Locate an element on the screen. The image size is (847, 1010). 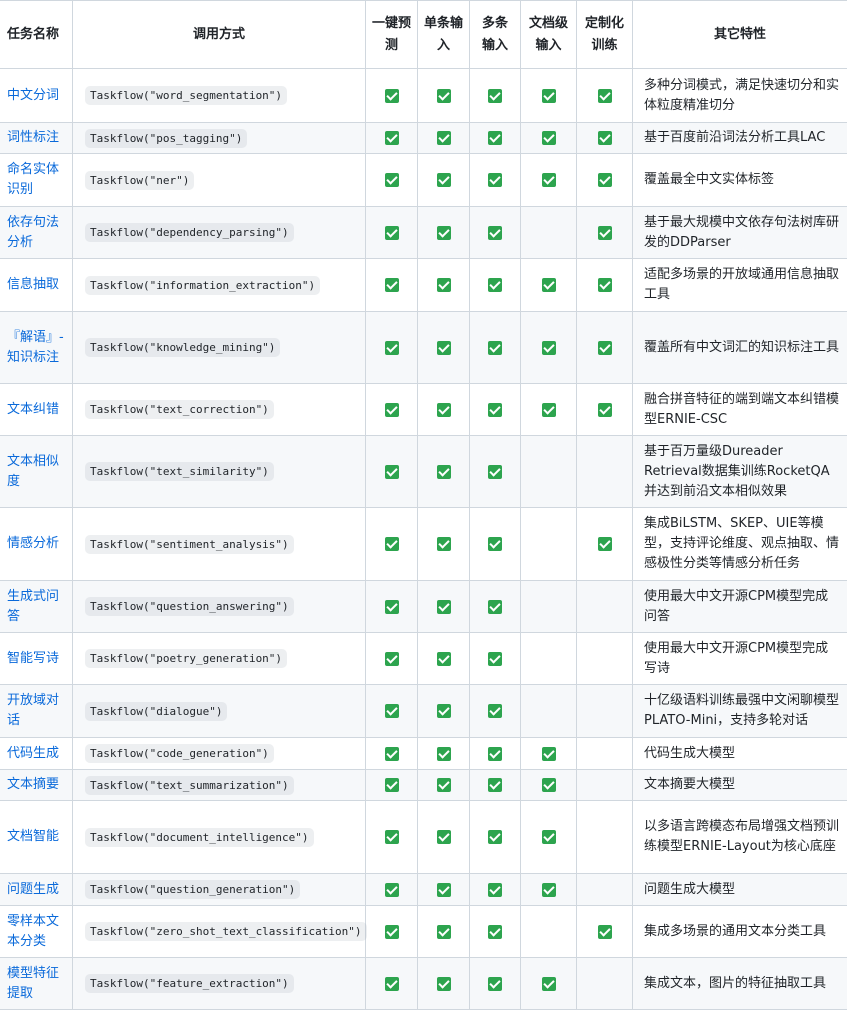
feature-description: 代码生成大模型 is located at coordinates (740, 754).